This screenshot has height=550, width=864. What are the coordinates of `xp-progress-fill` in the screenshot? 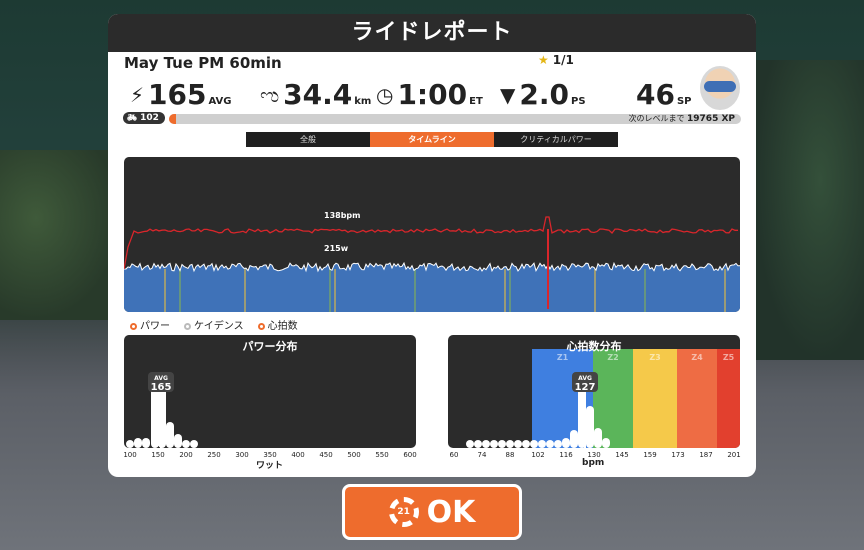 It's located at (172, 119).